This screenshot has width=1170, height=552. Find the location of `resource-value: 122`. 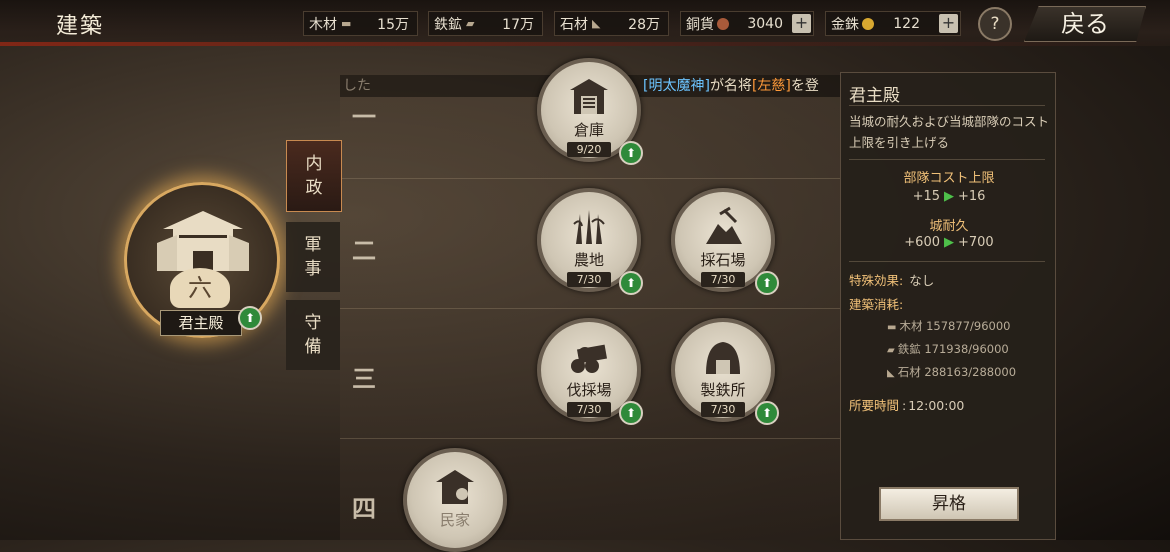

resource-value: 122 is located at coordinates (906, 23).